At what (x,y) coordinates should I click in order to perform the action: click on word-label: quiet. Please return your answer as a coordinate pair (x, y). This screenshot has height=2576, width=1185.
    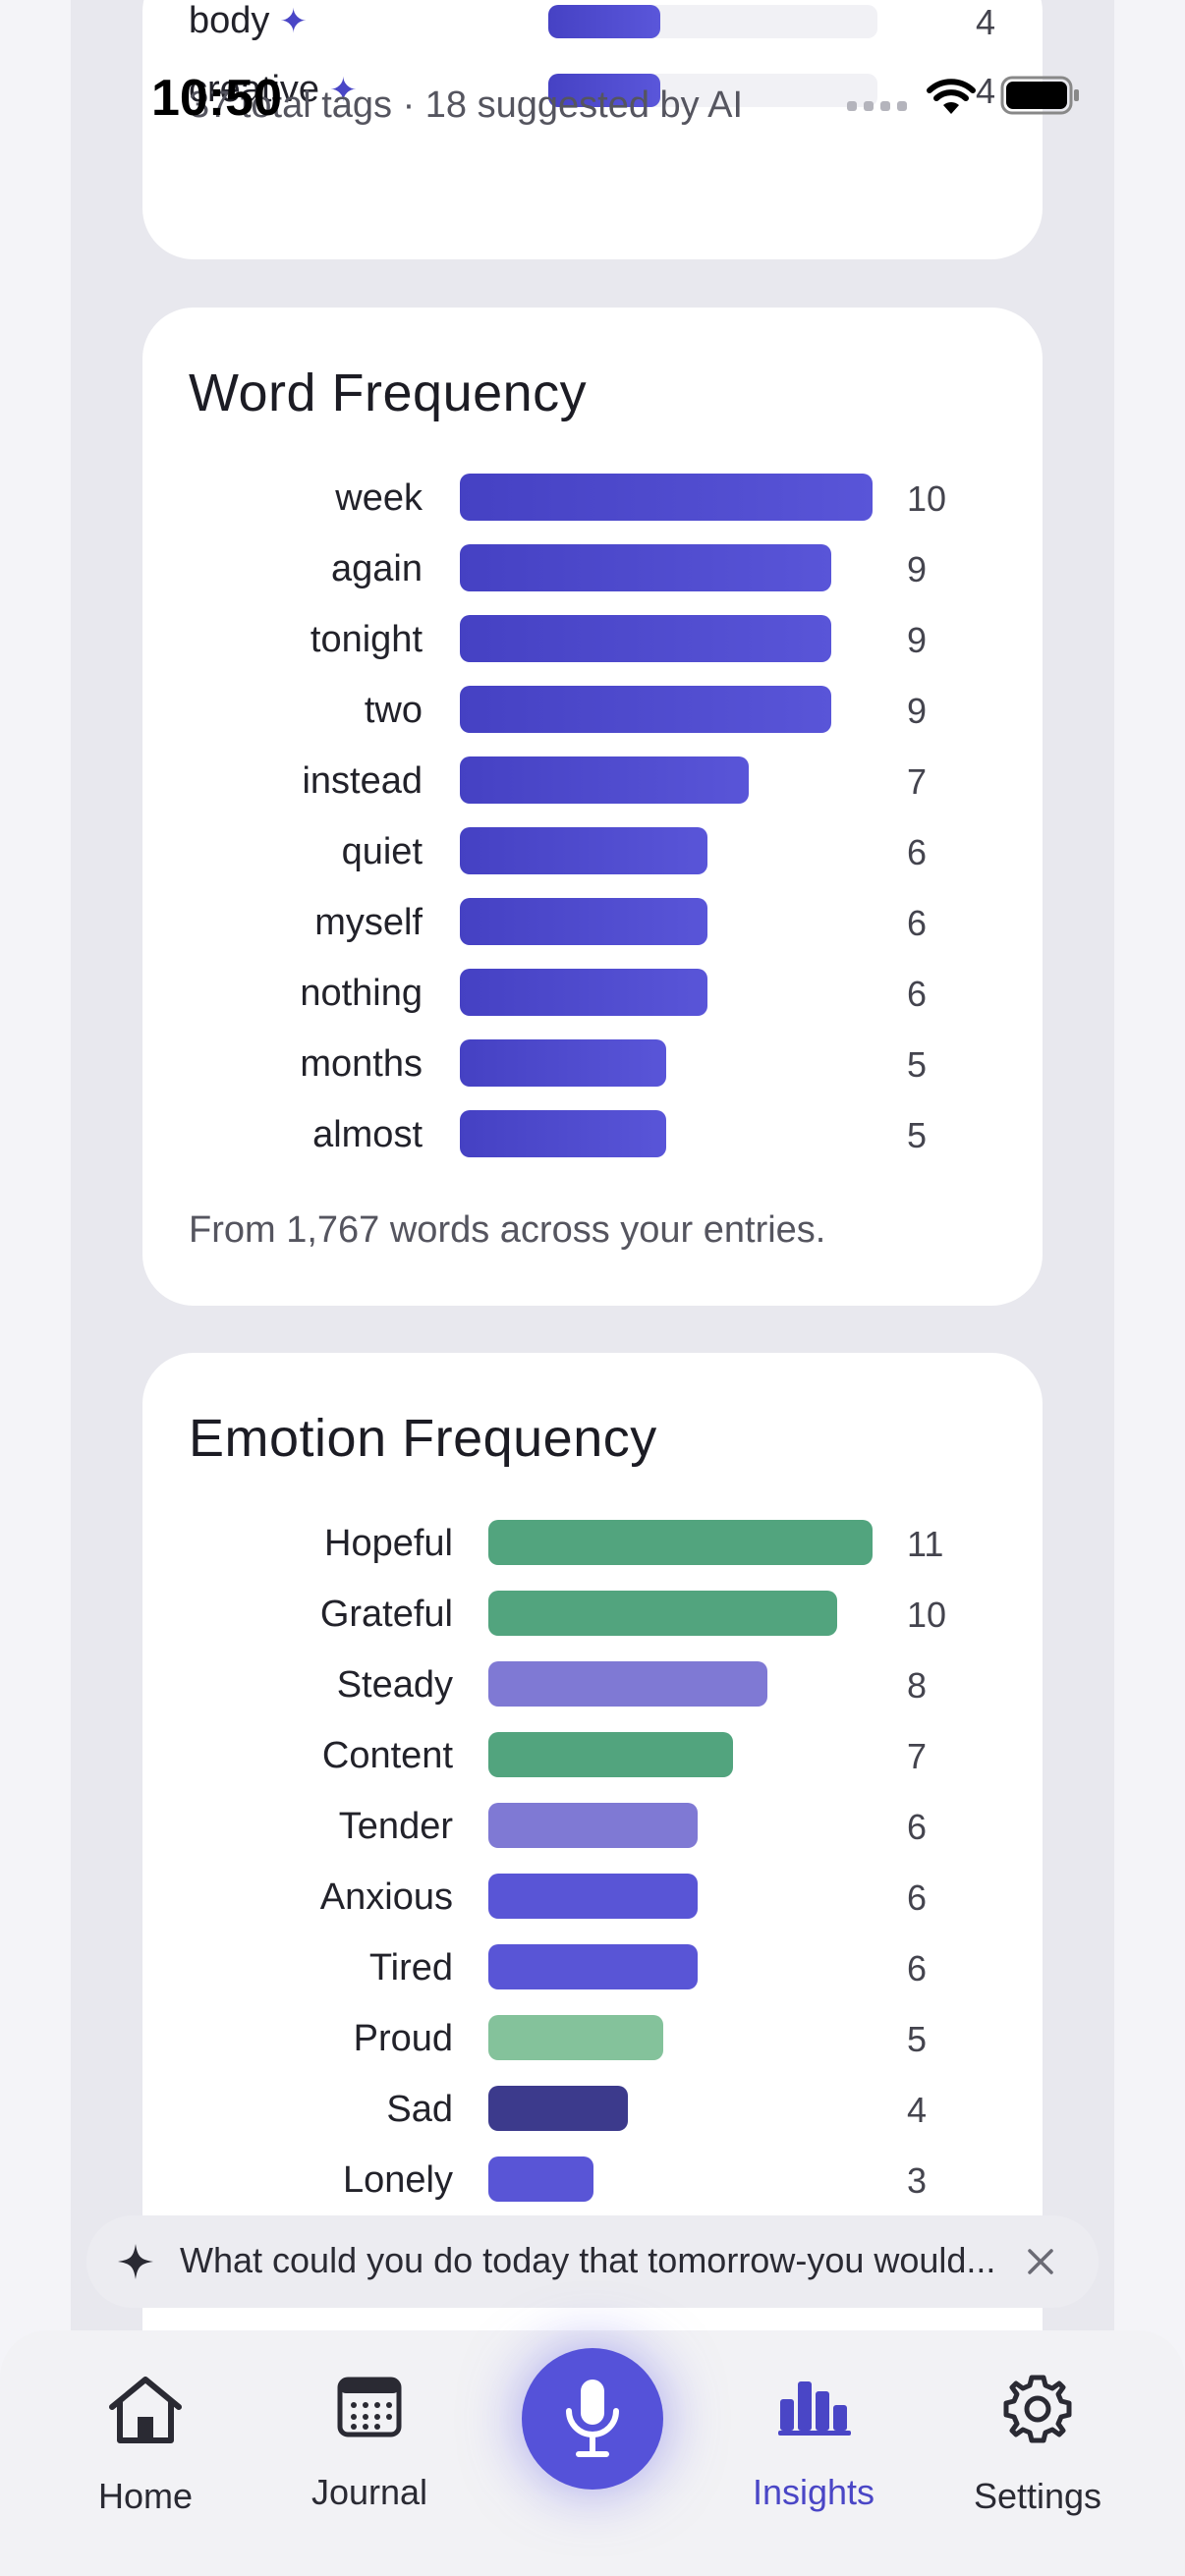
    Looking at the image, I should click on (382, 851).